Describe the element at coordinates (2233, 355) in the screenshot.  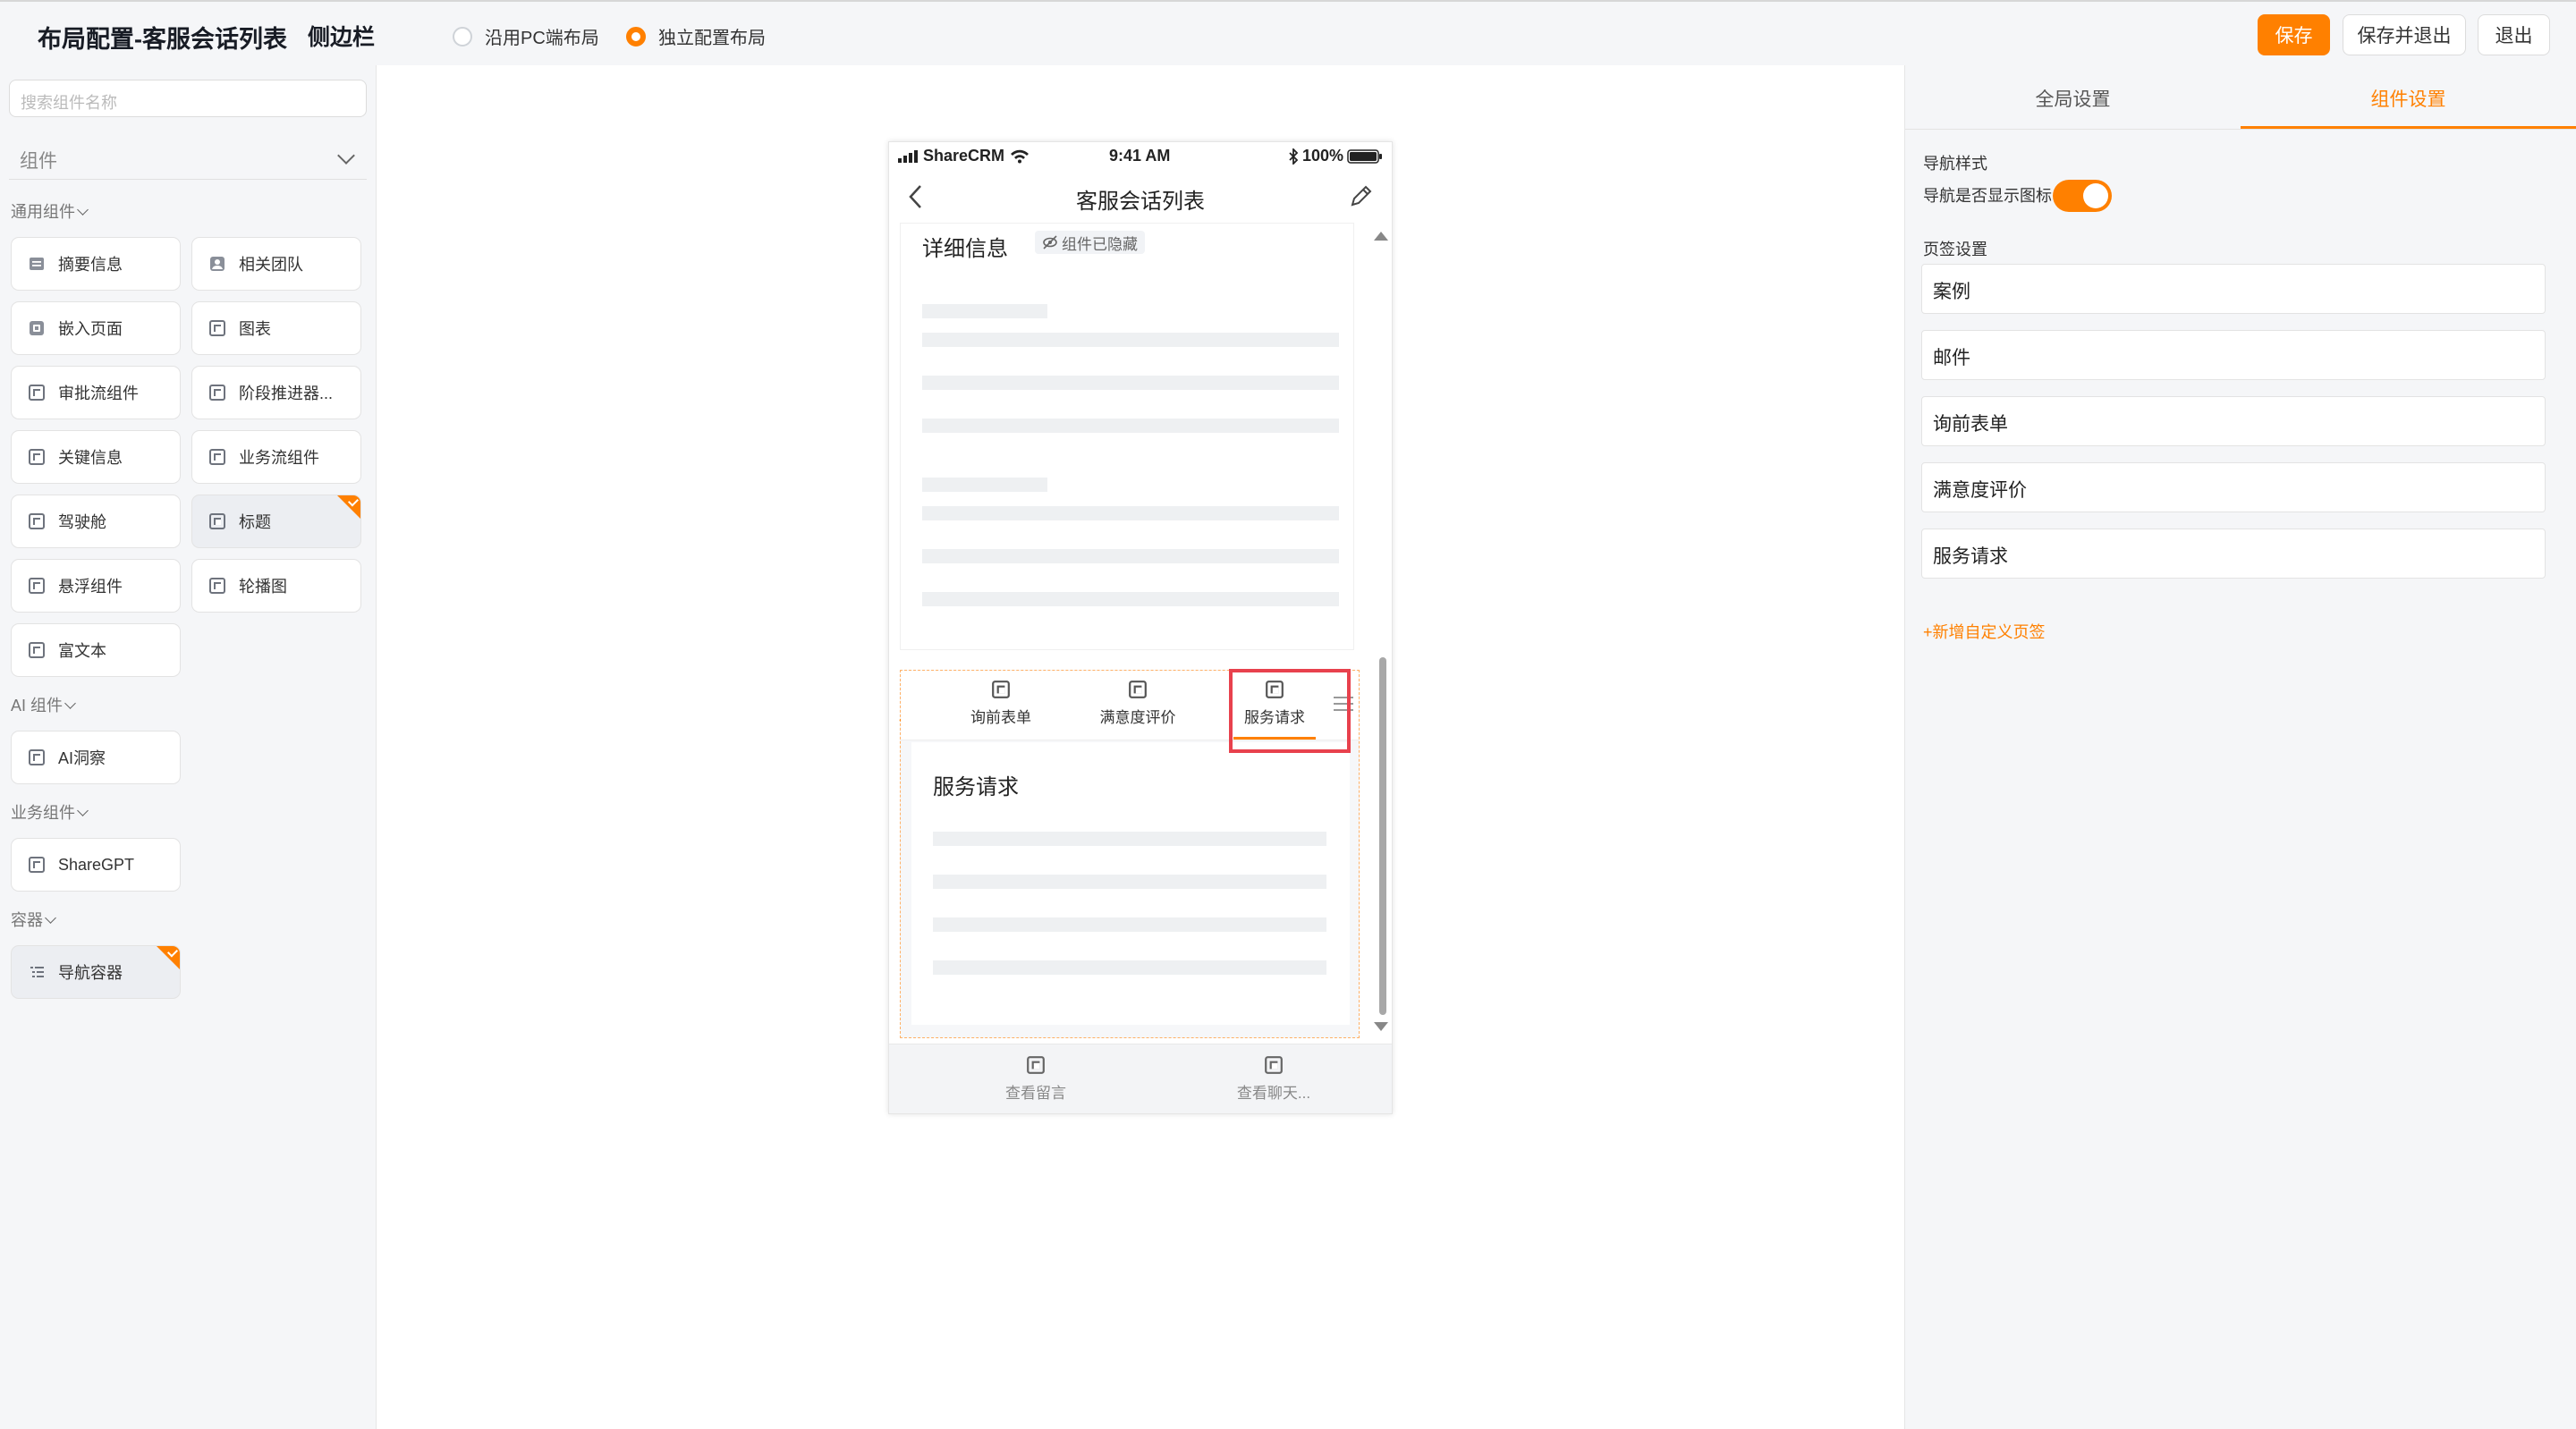
I see `tab-field-email: 邮件` at that location.